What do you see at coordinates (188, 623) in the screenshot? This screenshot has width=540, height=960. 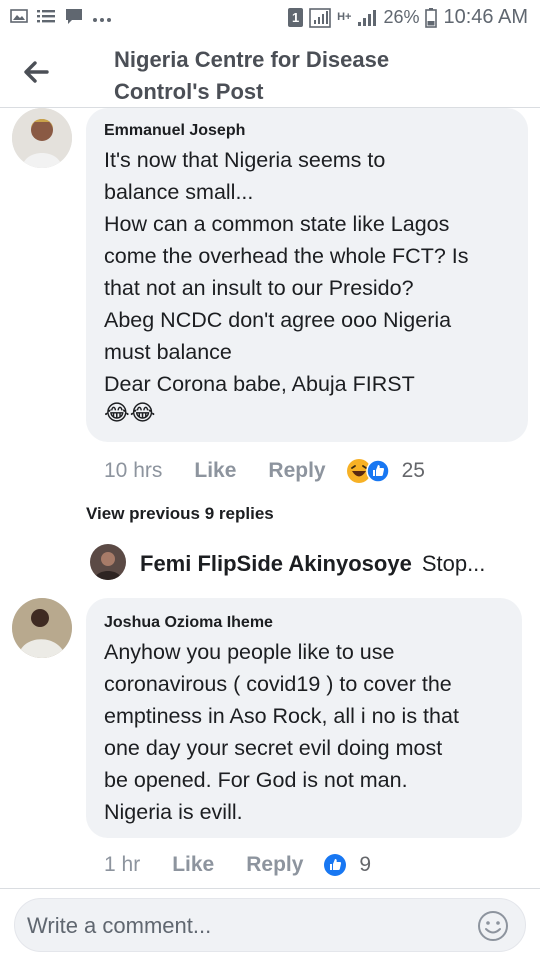 I see `comment-author: Joshua Ozioma Iheme` at bounding box center [188, 623].